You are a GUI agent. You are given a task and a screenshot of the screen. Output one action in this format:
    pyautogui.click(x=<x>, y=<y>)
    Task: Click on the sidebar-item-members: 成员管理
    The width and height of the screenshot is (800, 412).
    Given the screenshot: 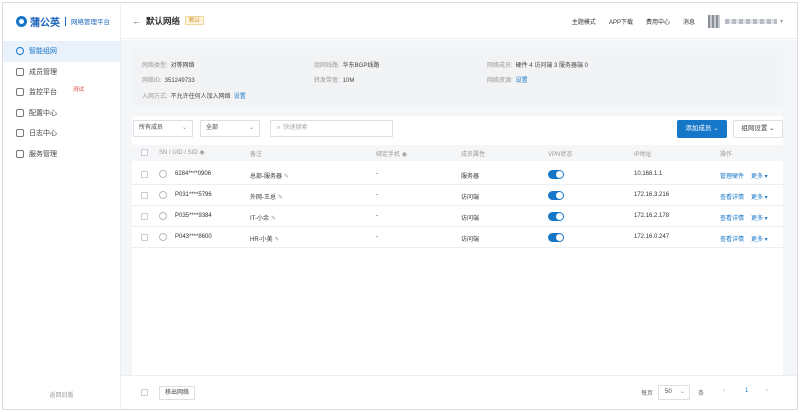 What is the action you would take?
    pyautogui.click(x=61, y=72)
    